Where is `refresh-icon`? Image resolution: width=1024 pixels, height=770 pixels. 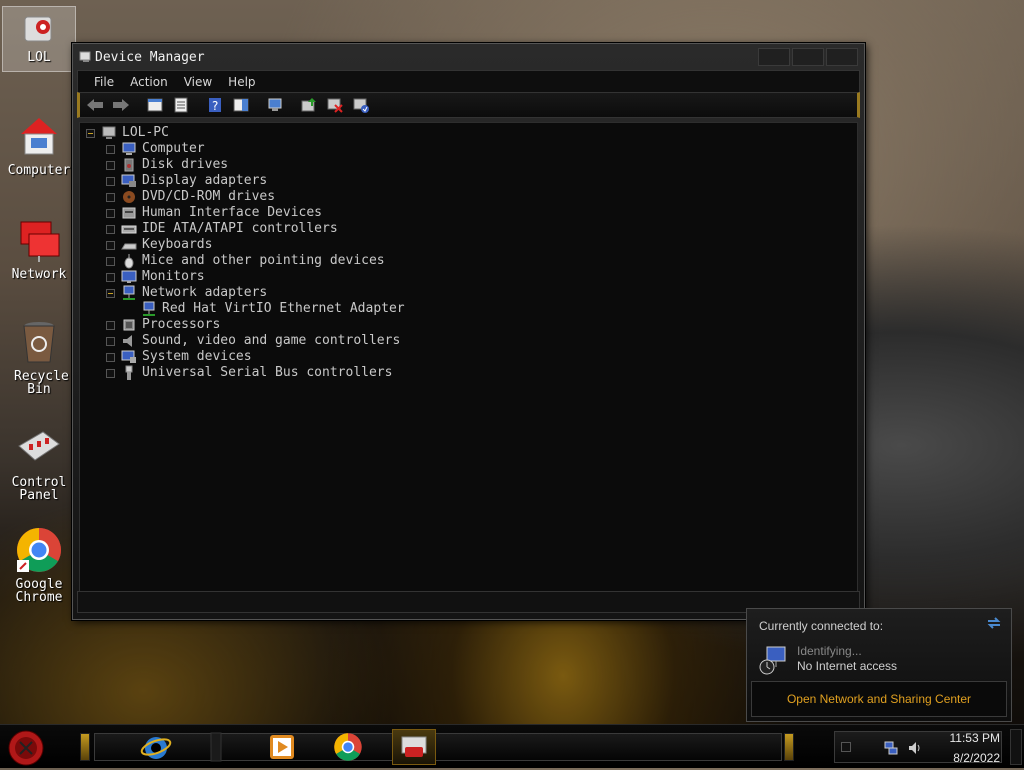 refresh-icon is located at coordinates (994, 625).